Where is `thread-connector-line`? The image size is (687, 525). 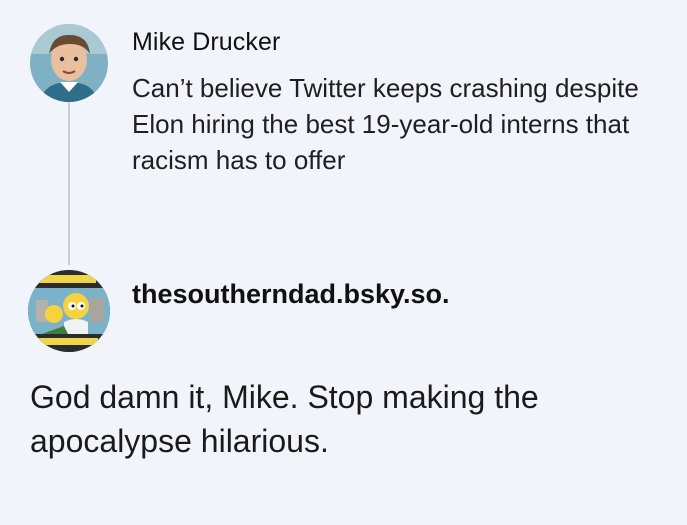 thread-connector-line is located at coordinates (69, 183).